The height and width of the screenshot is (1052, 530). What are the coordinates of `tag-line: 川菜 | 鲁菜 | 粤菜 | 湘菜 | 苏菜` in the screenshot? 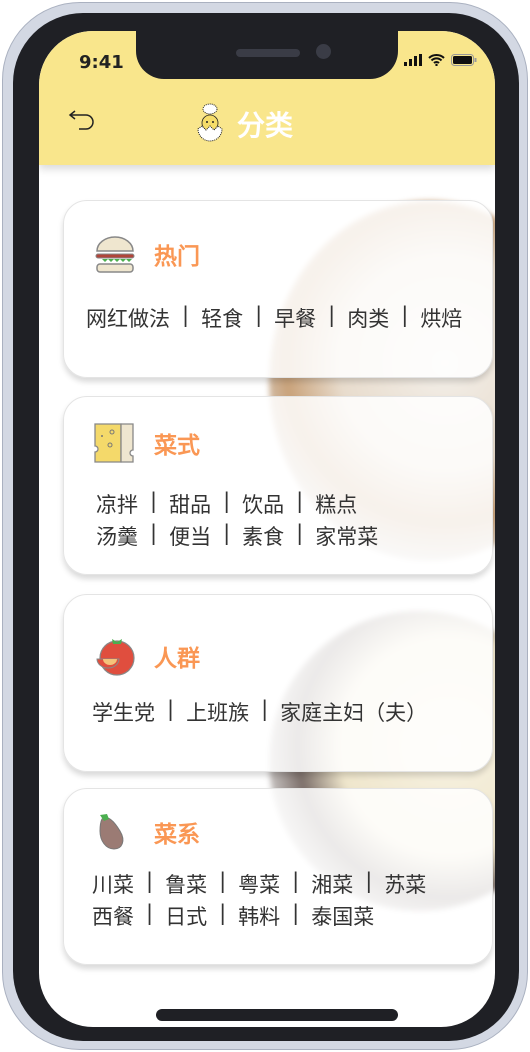 It's located at (259, 884).